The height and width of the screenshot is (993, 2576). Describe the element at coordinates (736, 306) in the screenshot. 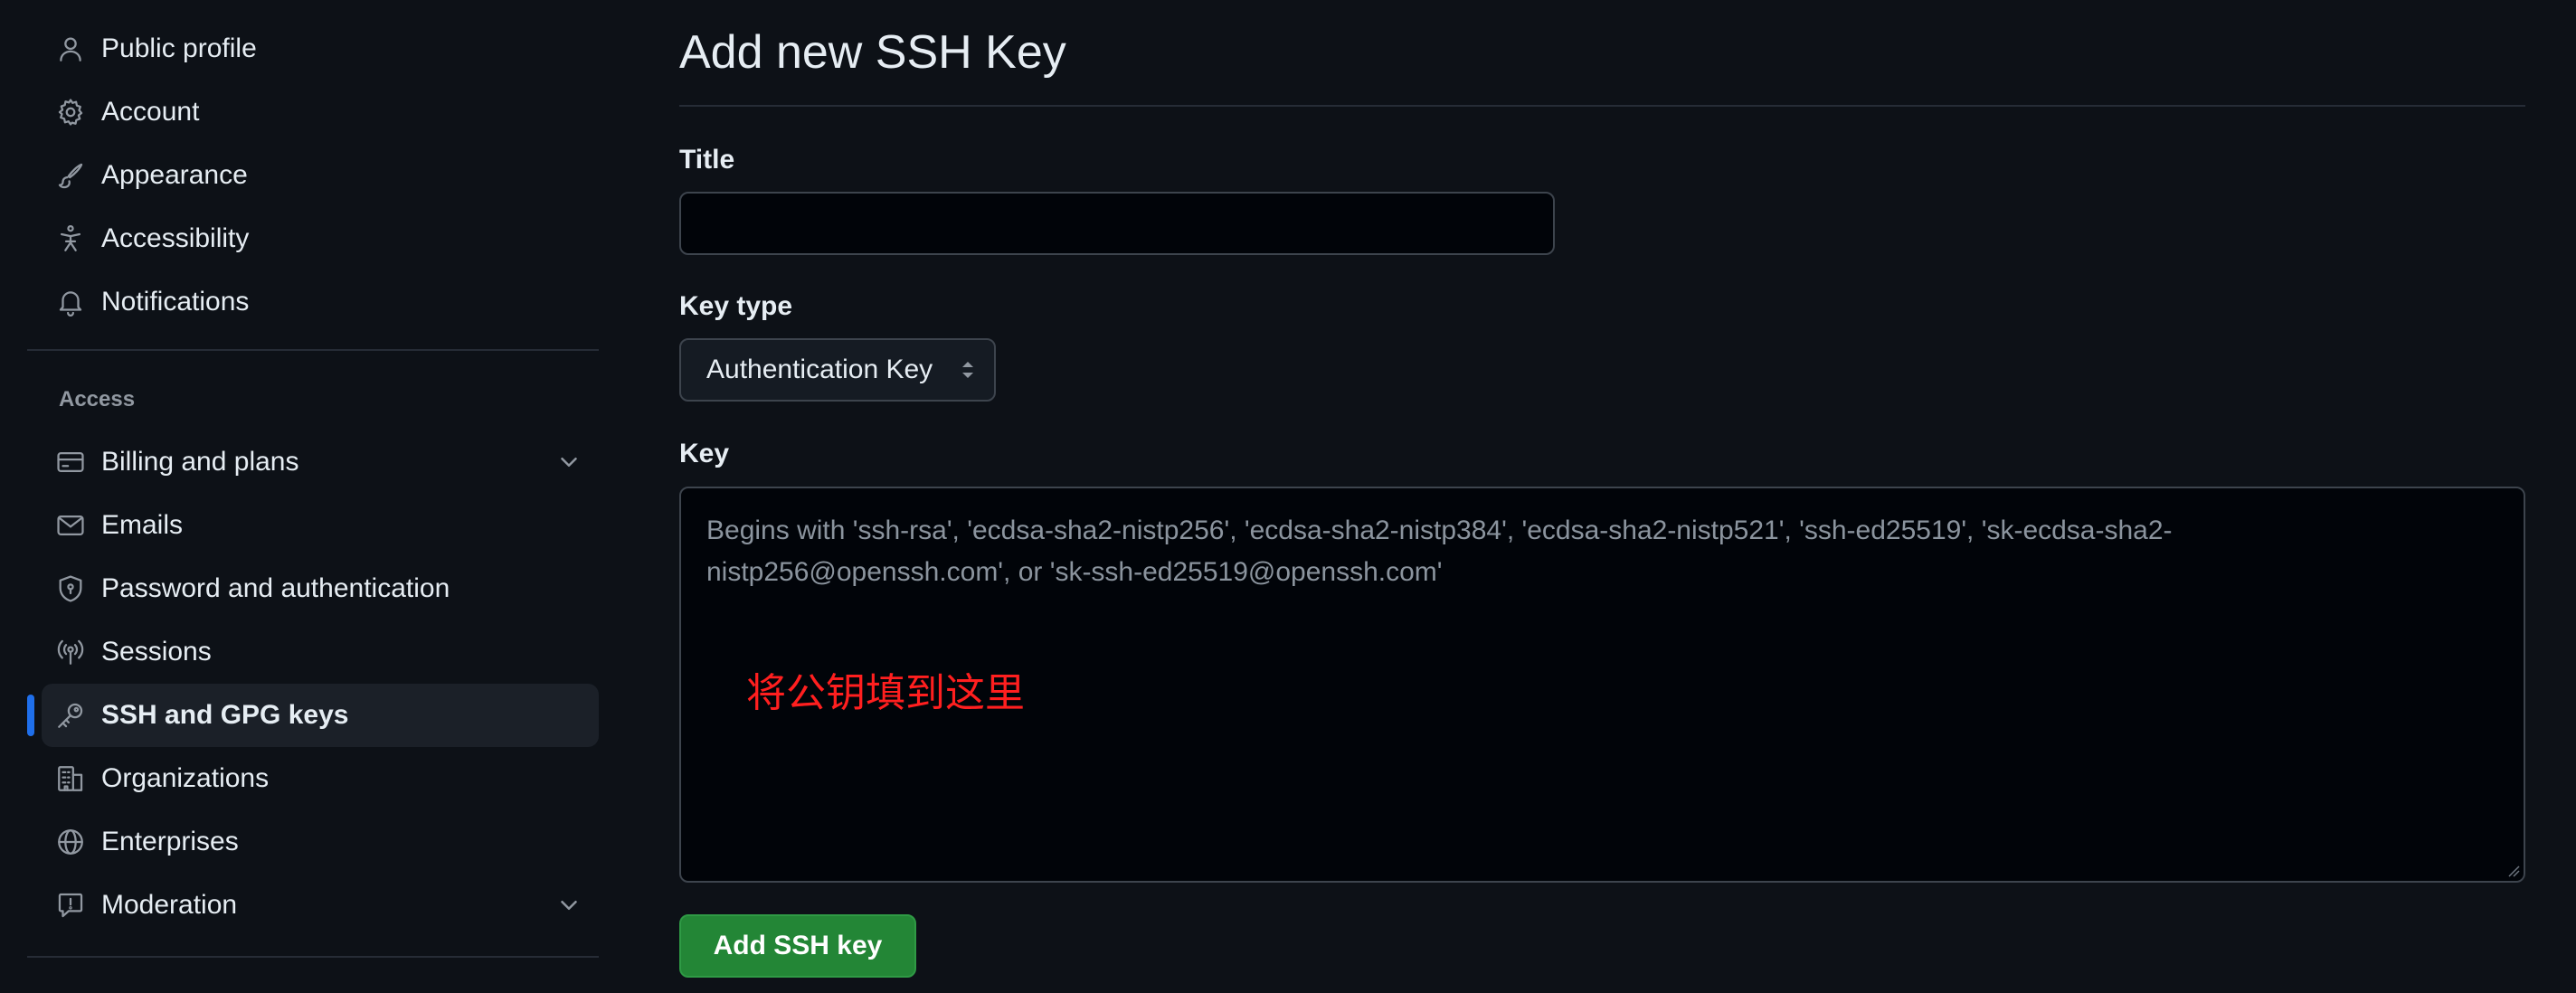

I see `key-type-label: Key type` at that location.